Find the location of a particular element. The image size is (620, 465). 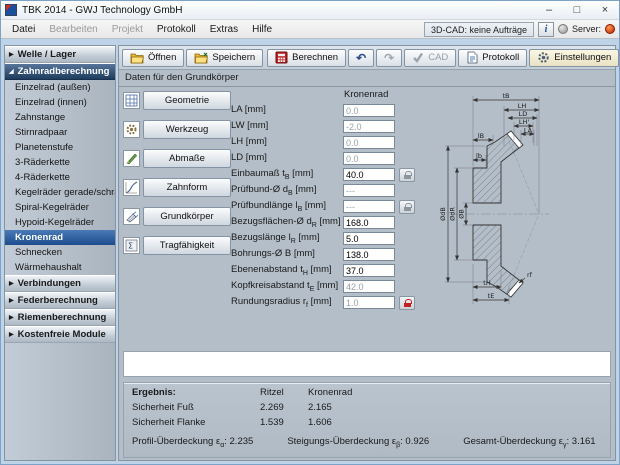

sidebar-item-3-raederkette: 3-Räderkette is located at coordinates (60, 162).